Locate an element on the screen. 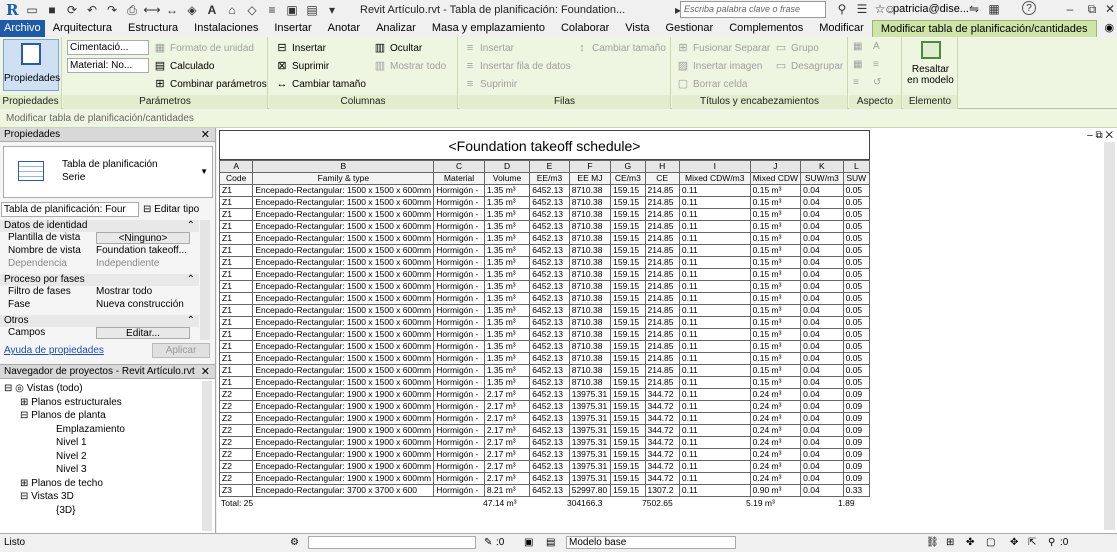 The height and width of the screenshot is (552, 1117). instance-selector: Tabla de planificación: Four is located at coordinates (70, 209).